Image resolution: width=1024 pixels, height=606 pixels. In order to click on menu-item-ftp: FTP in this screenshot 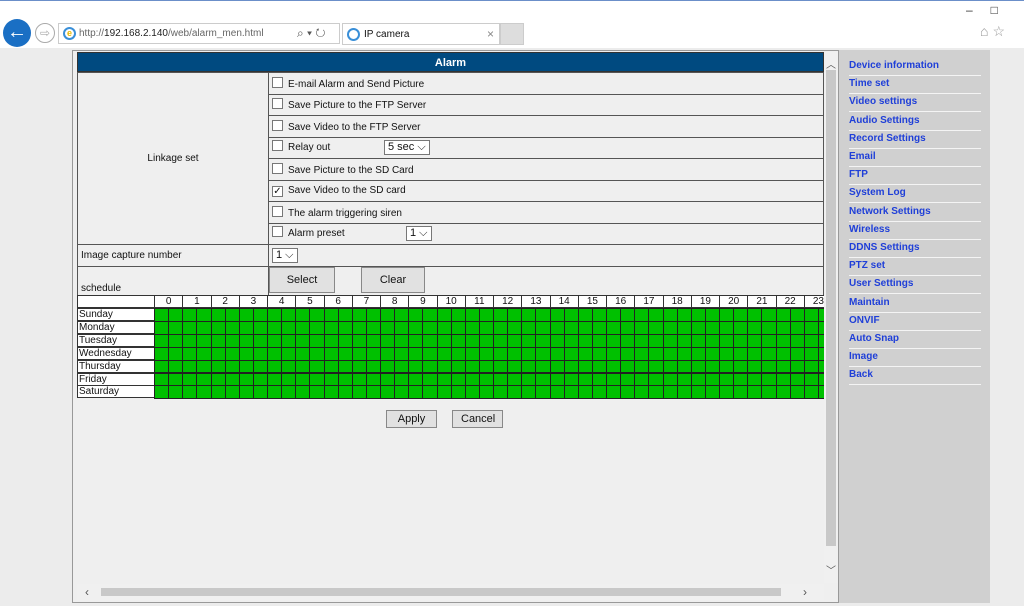, I will do `click(915, 176)`.